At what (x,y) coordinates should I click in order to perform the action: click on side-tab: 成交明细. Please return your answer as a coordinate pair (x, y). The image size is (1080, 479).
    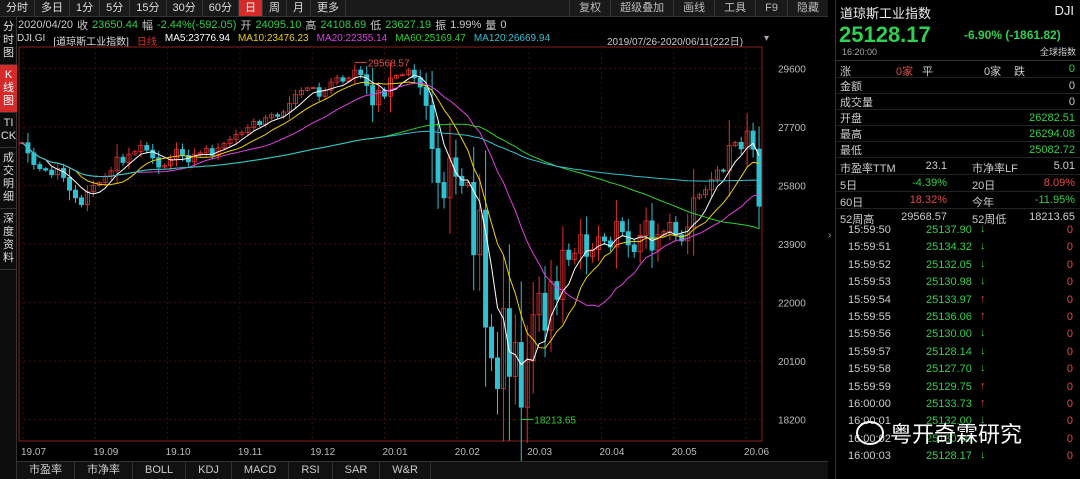
    Looking at the image, I should click on (8, 178).